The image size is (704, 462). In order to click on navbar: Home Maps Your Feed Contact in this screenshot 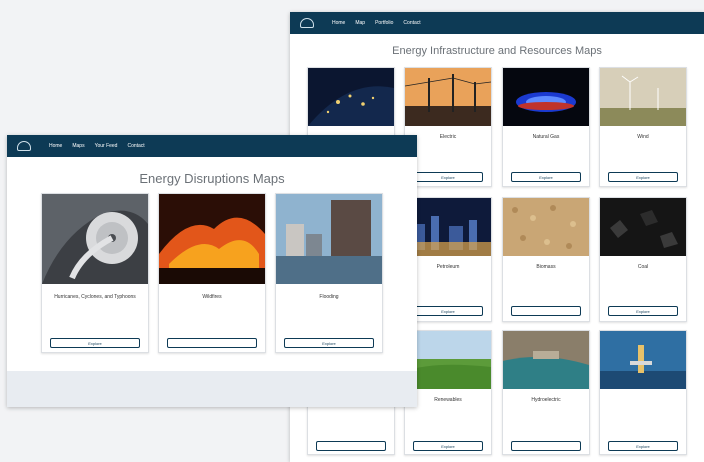, I will do `click(212, 146)`.